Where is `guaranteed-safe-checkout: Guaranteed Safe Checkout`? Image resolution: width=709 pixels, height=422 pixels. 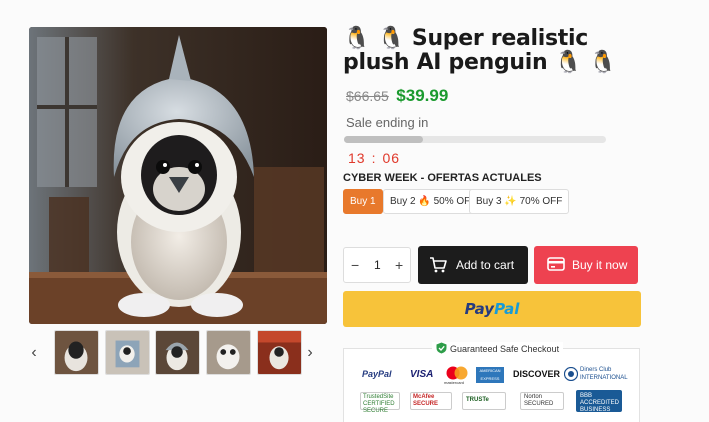 guaranteed-safe-checkout: Guaranteed Safe Checkout is located at coordinates (498, 349).